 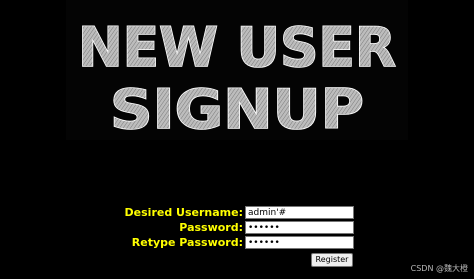 What do you see at coordinates (299, 212) in the screenshot?
I see `username-input` at bounding box center [299, 212].